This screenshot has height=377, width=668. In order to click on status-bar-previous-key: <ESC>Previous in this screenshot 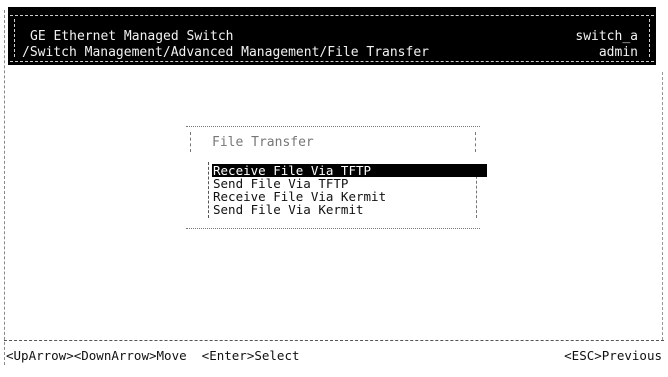, I will do `click(613, 355)`.